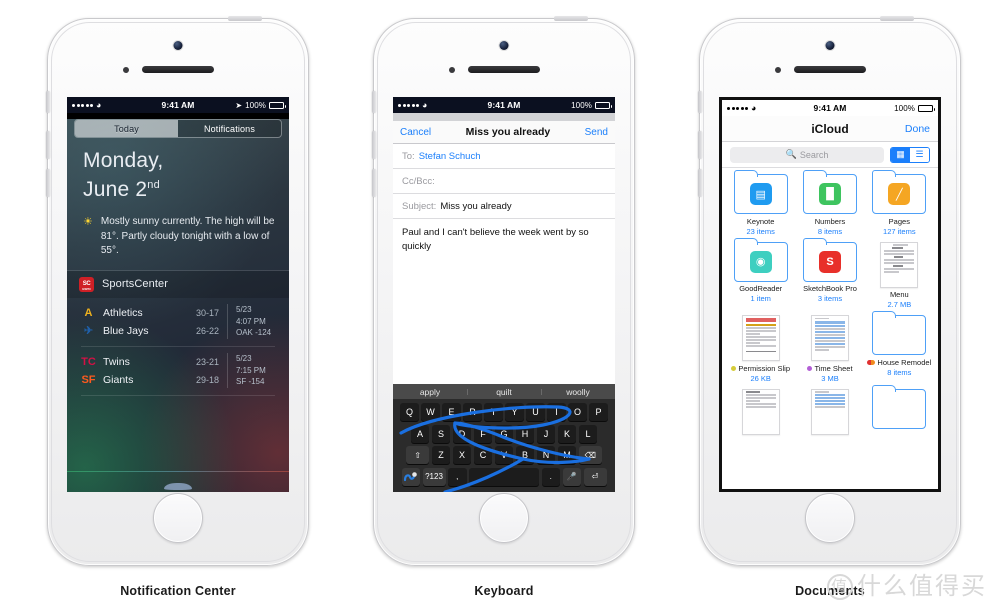 This screenshot has width=995, height=610. What do you see at coordinates (919, 154) in the screenshot?
I see `list-view-icon: ☰` at bounding box center [919, 154].